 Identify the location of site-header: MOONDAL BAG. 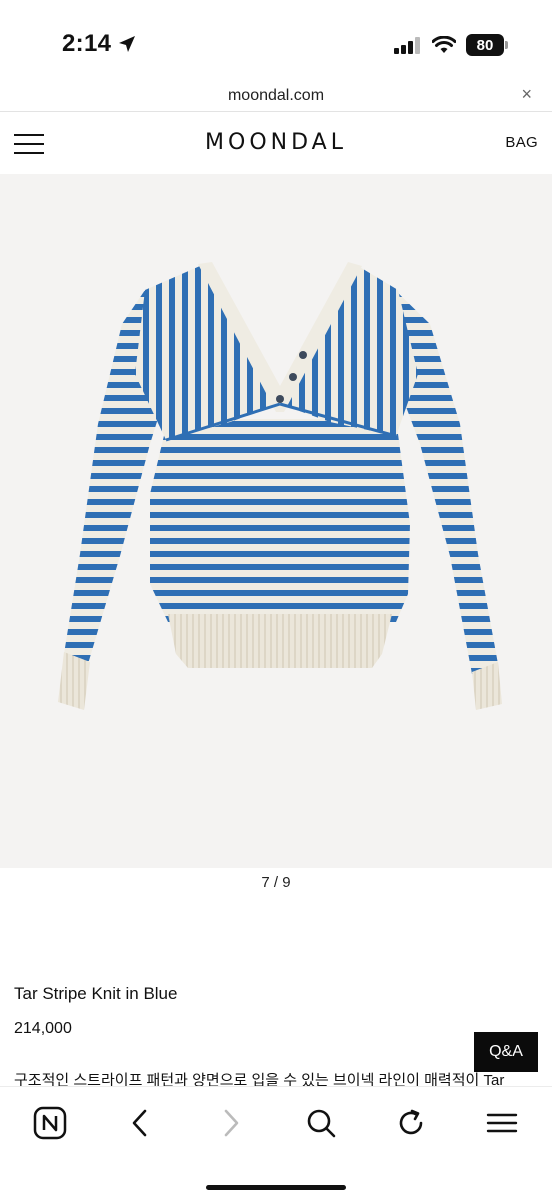
(276, 143).